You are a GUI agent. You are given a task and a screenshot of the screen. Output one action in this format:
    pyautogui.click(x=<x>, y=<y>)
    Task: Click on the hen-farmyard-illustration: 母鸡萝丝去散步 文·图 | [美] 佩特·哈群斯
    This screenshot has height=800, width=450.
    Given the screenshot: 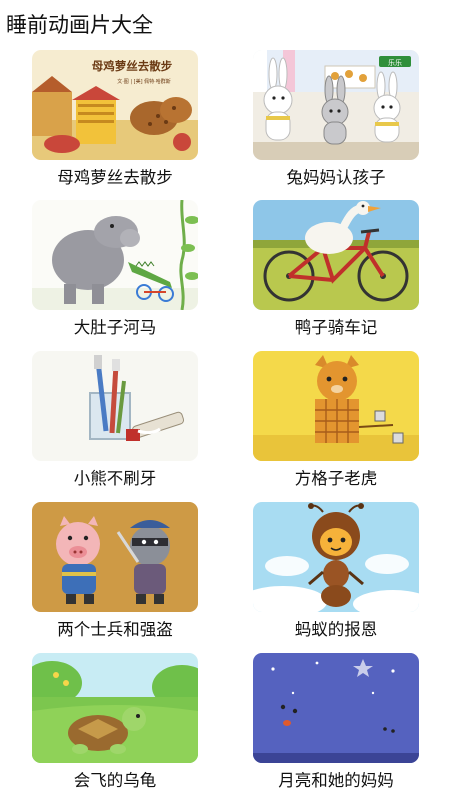 What is the action you would take?
    pyautogui.click(x=115, y=105)
    